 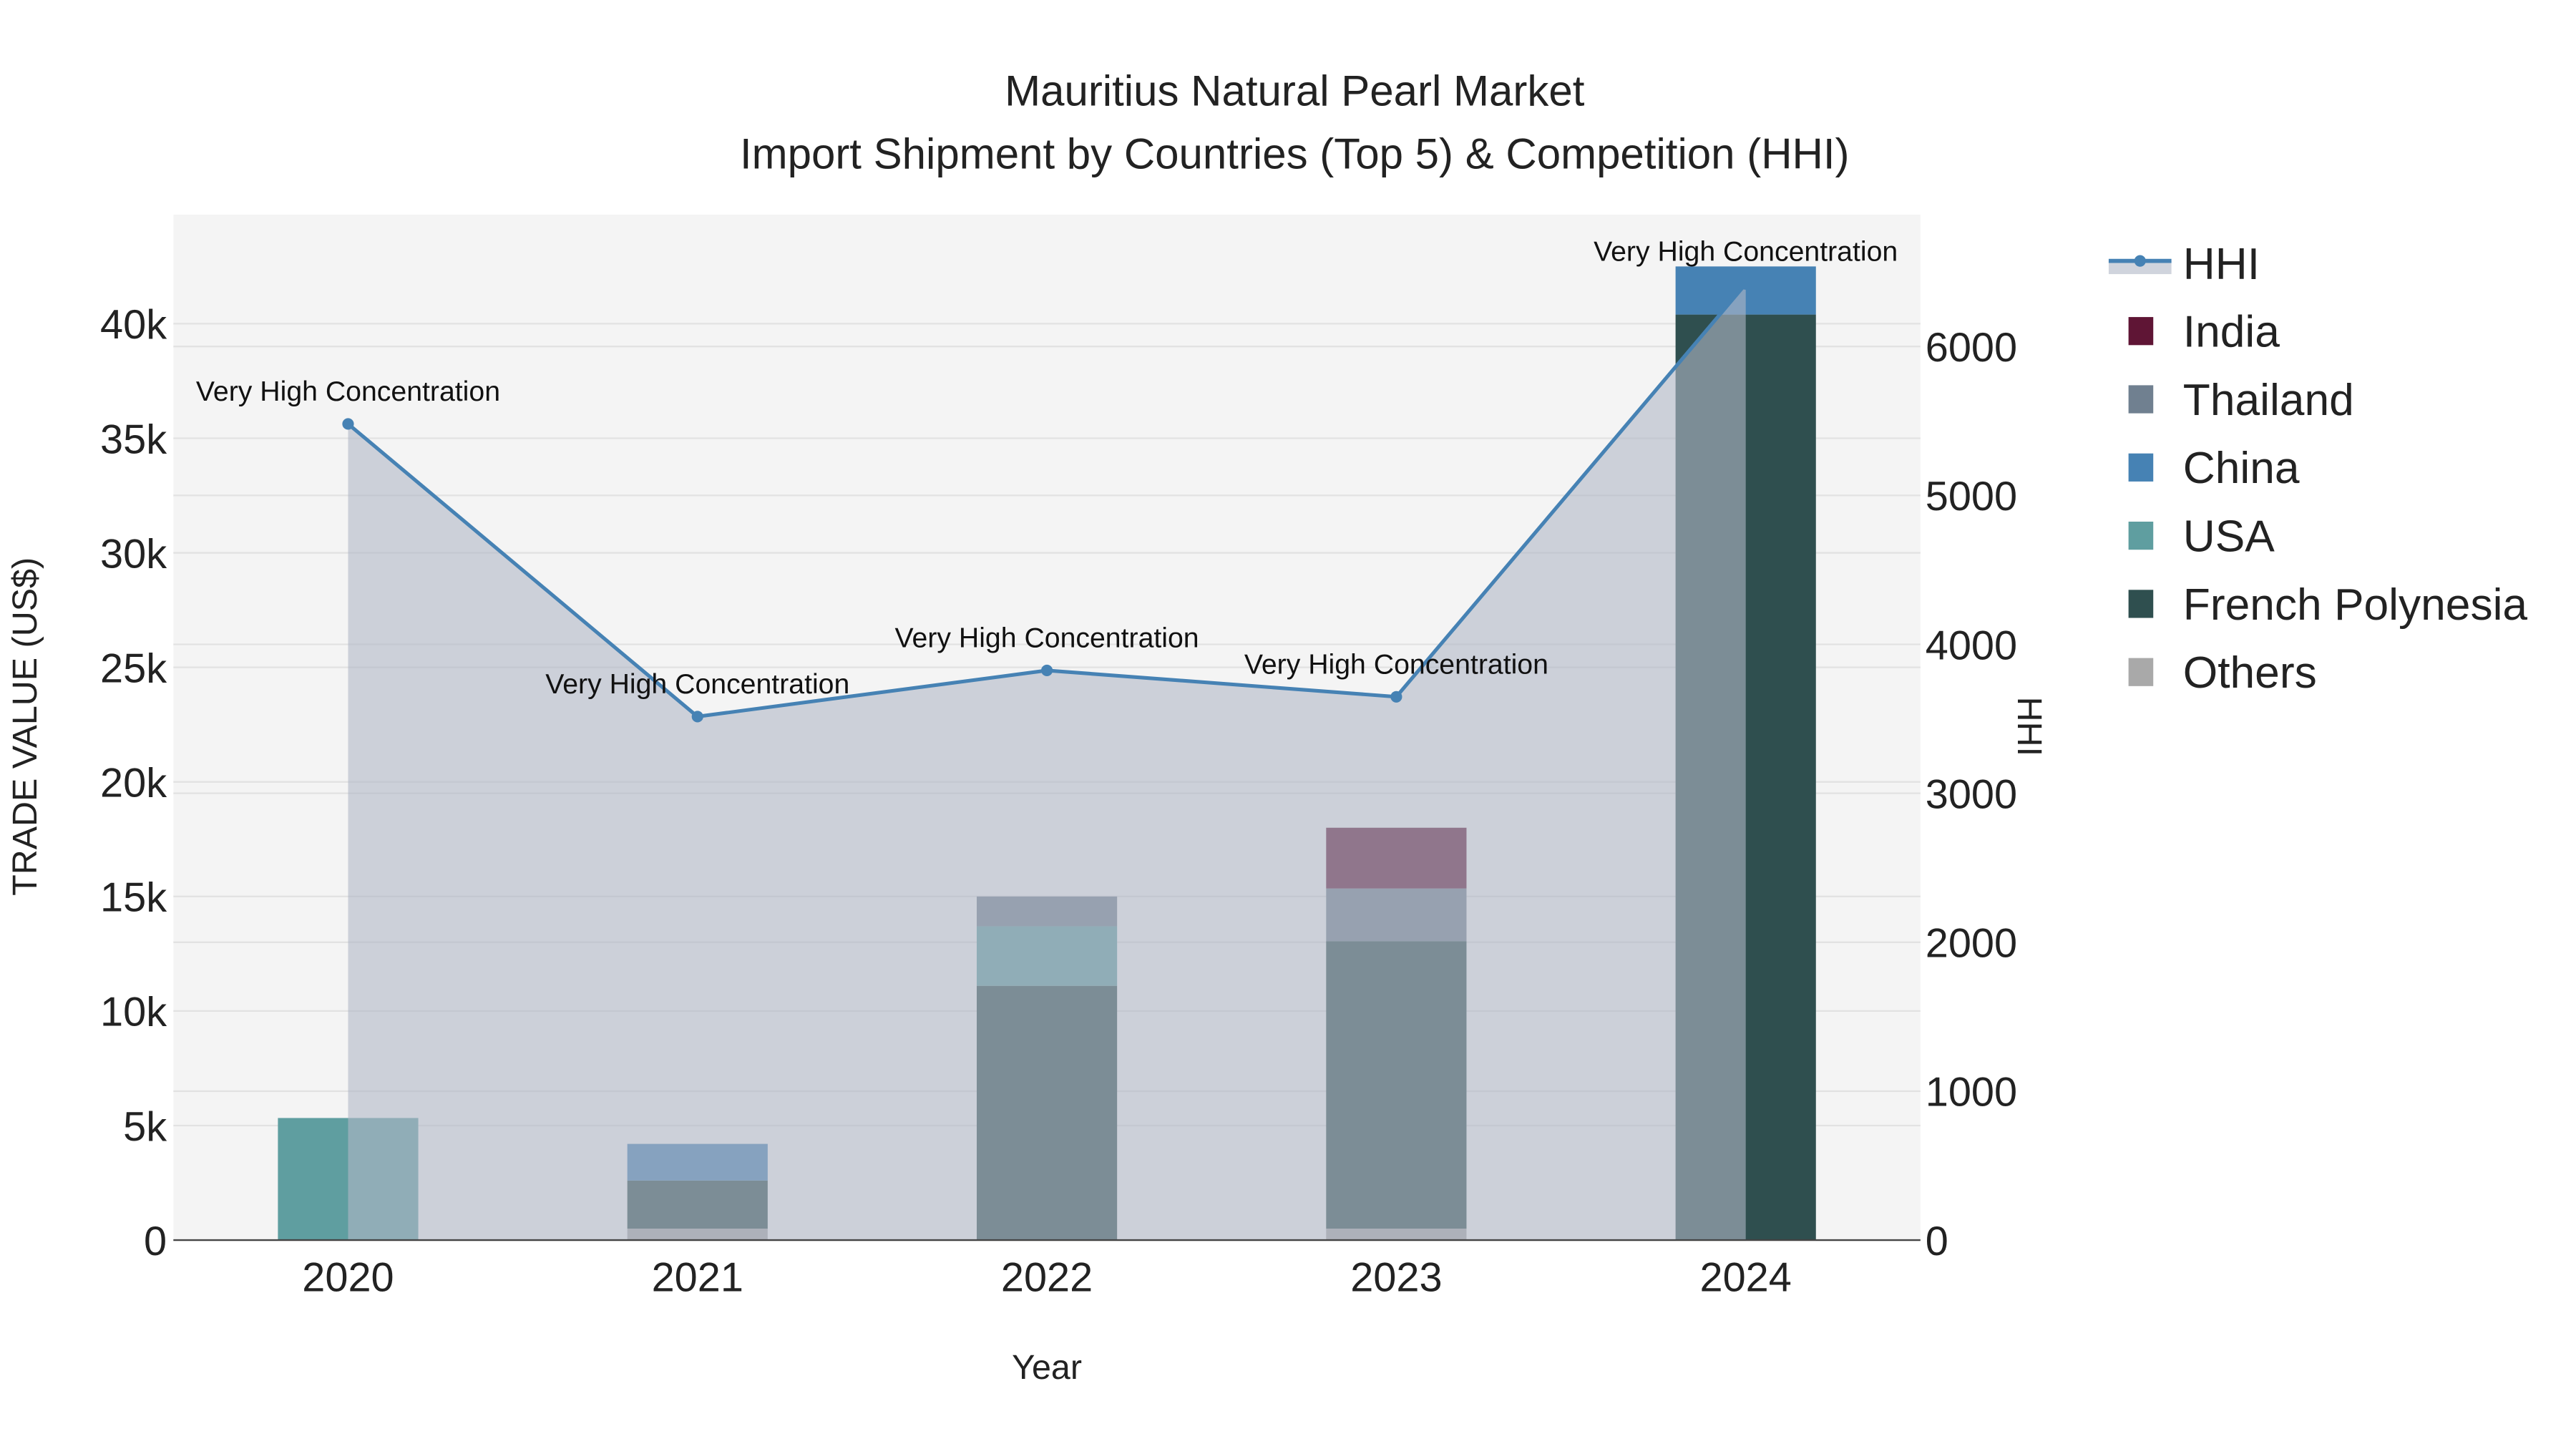 What do you see at coordinates (1971, 496) in the screenshot?
I see `y2-tick-label: 5000` at bounding box center [1971, 496].